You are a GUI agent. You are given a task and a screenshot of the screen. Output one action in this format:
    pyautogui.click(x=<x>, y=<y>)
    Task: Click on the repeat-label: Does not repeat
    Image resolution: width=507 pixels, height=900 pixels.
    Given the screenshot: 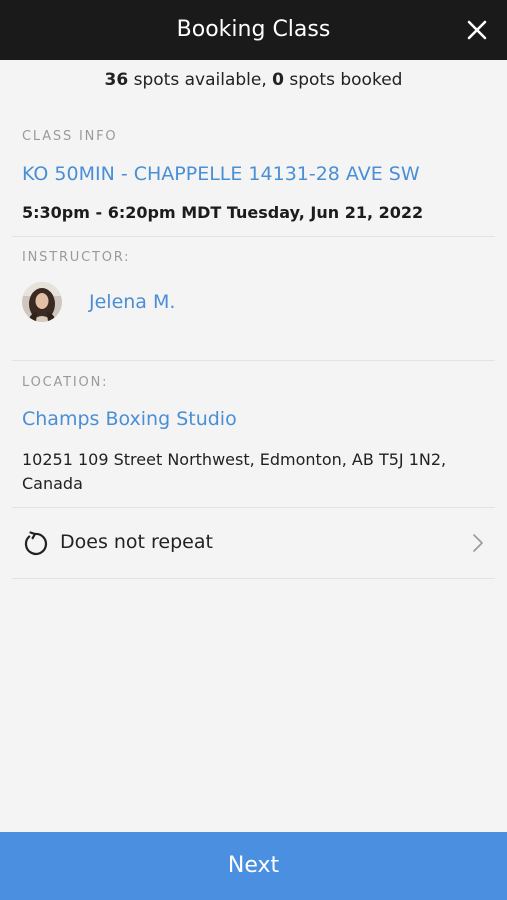 What is the action you would take?
    pyautogui.click(x=136, y=542)
    